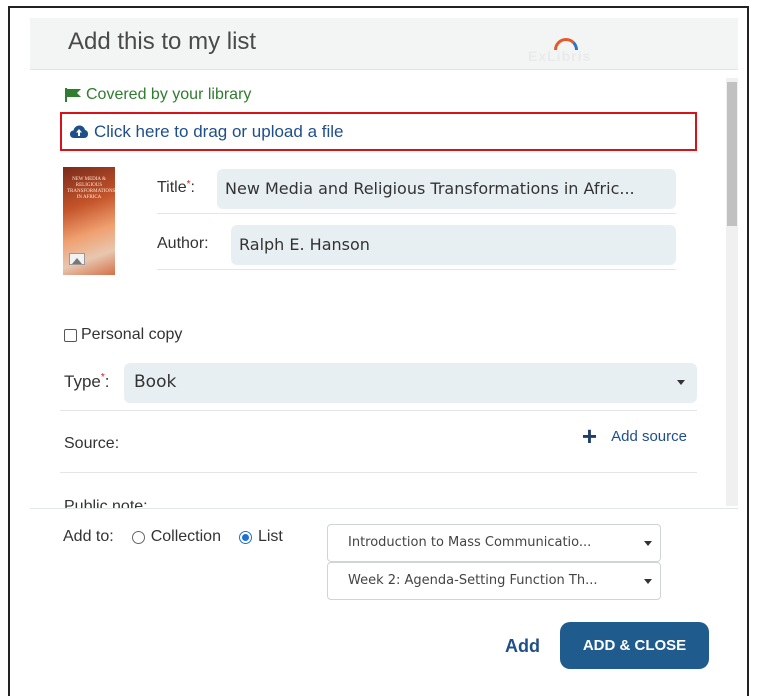  I want to click on collection-radio-label: Collection, so click(186, 537).